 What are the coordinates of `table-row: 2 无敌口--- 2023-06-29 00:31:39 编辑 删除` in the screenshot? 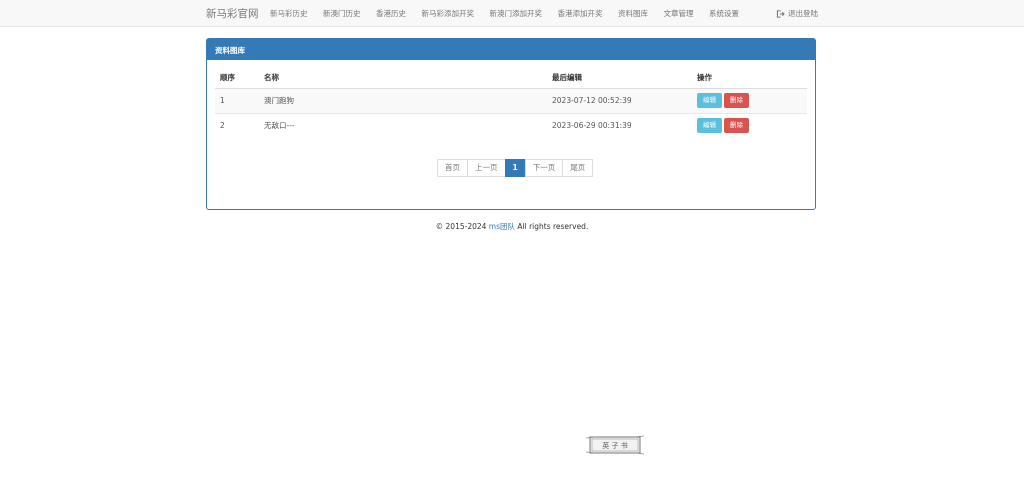 It's located at (511, 125).